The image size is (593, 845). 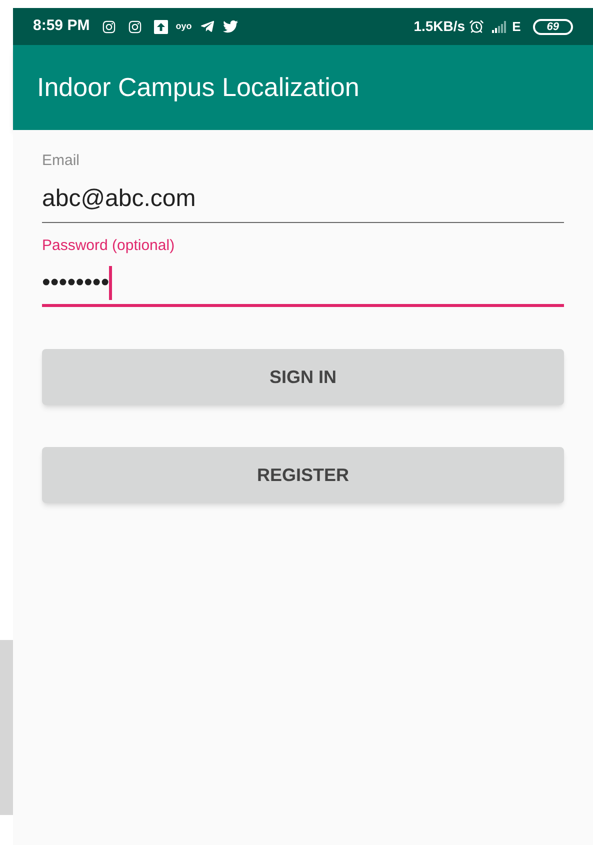 I want to click on bird-icon, so click(x=230, y=26).